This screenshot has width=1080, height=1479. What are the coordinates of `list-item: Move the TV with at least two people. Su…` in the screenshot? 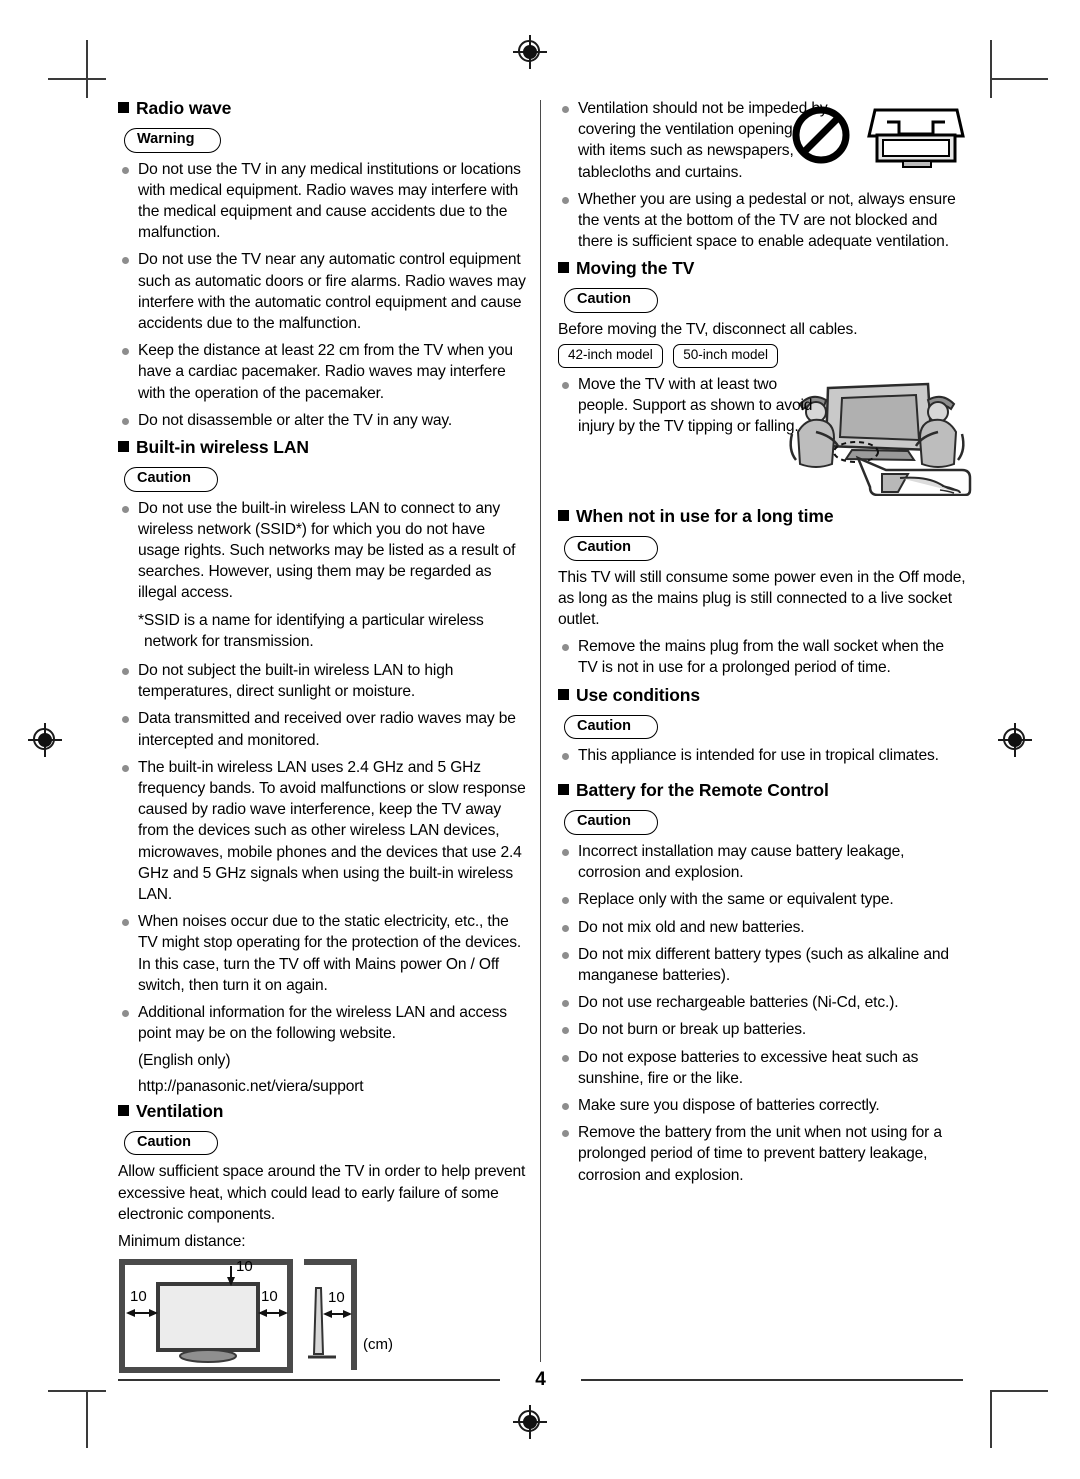 It's located at (693, 406).